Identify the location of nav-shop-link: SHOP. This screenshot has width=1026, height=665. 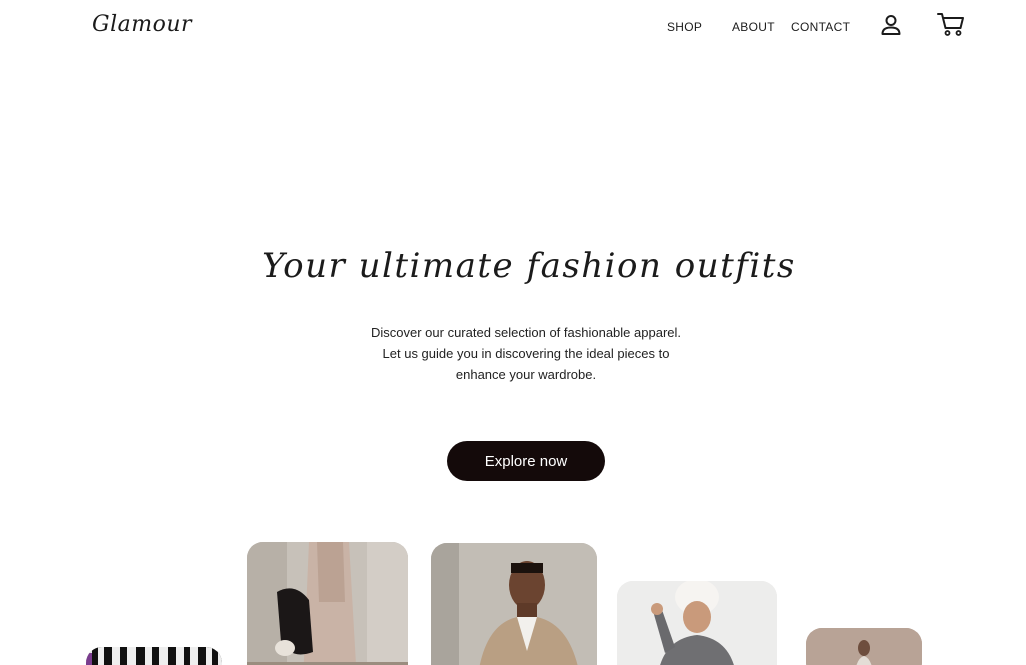
(684, 27).